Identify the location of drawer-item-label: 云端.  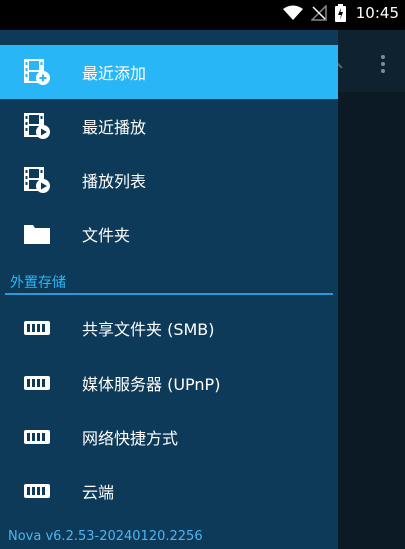
(98, 492).